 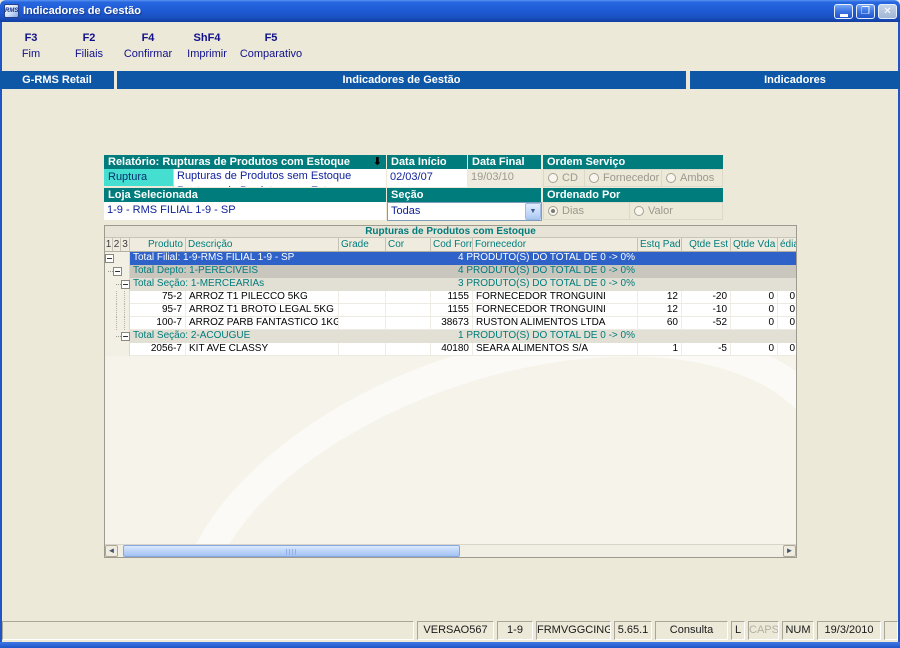 What do you see at coordinates (207, 54) in the screenshot?
I see `toolbar-button-label: Imprimir` at bounding box center [207, 54].